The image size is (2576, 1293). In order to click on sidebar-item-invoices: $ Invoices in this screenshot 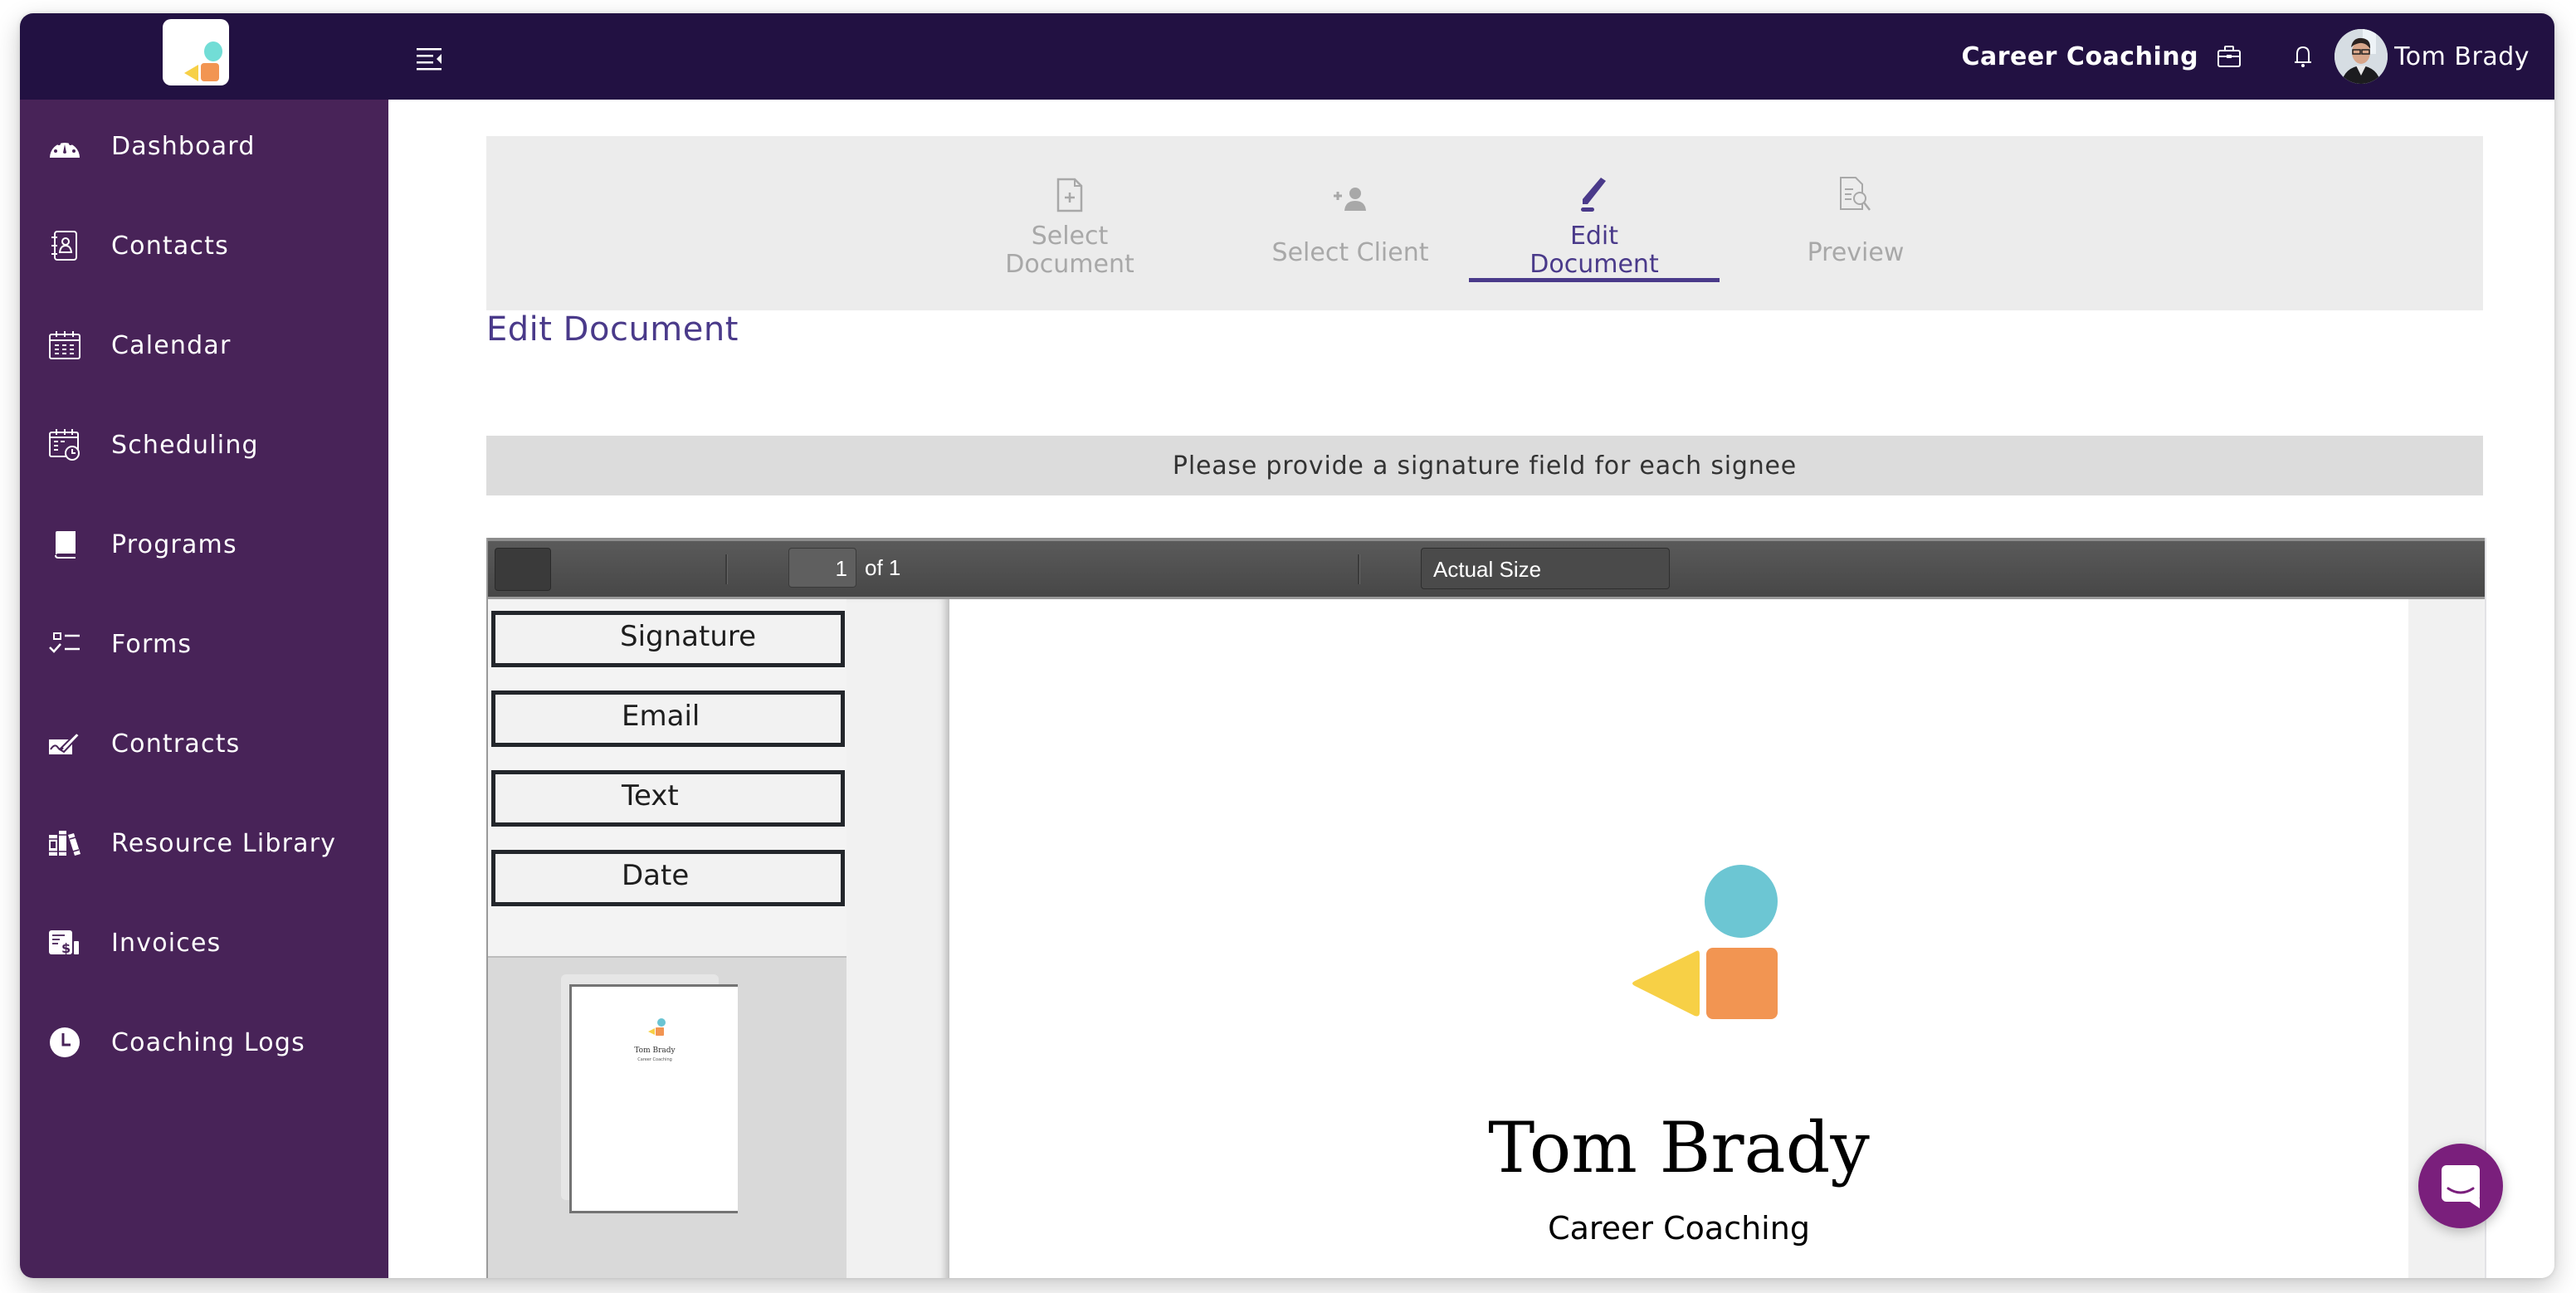, I will do `click(204, 943)`.